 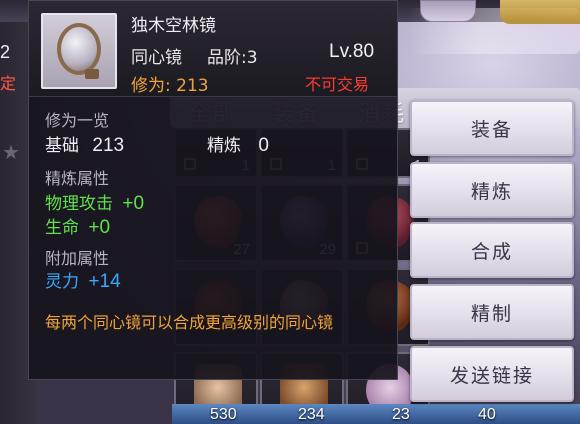 I want to click on bottom-count: 530, so click(x=223, y=414).